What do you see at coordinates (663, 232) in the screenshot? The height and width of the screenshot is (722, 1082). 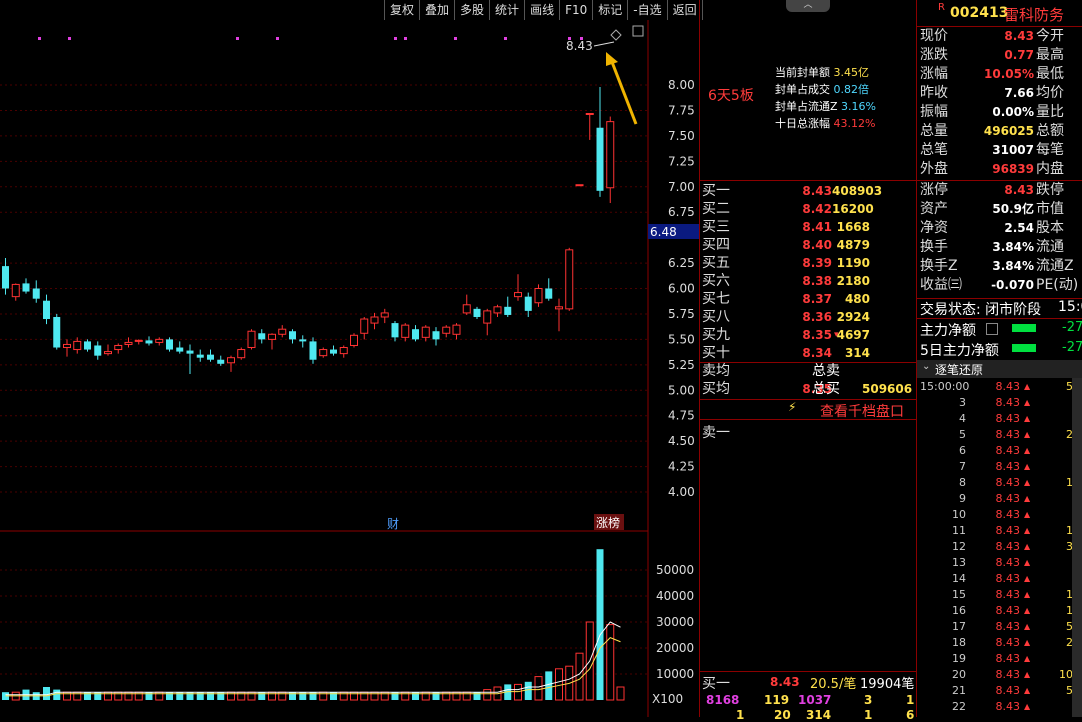 I see `current-price-label: 6.48` at bounding box center [663, 232].